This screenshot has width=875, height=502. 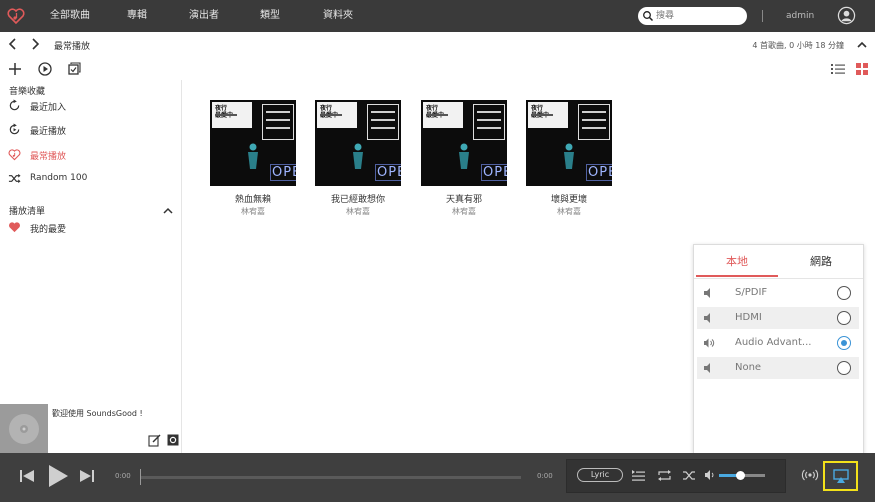 What do you see at coordinates (862, 69) in the screenshot?
I see `grid-view-icon` at bounding box center [862, 69].